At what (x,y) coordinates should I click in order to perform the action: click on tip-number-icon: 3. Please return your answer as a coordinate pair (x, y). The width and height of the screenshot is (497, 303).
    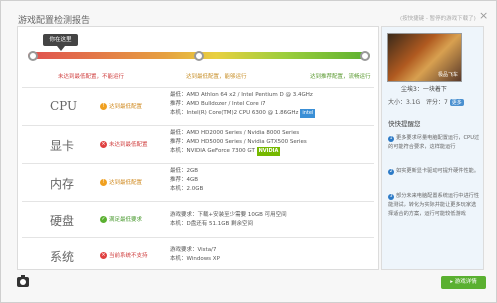
    Looking at the image, I should click on (391, 197).